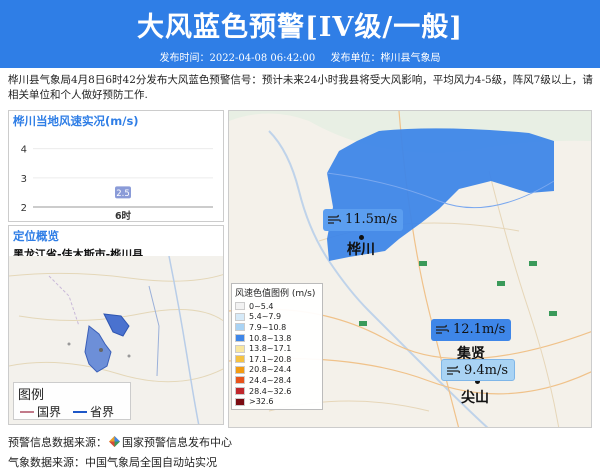 This screenshot has width=600, height=471. What do you see at coordinates (277, 401) in the screenshot?
I see `legend-item: >32.6` at bounding box center [277, 401].